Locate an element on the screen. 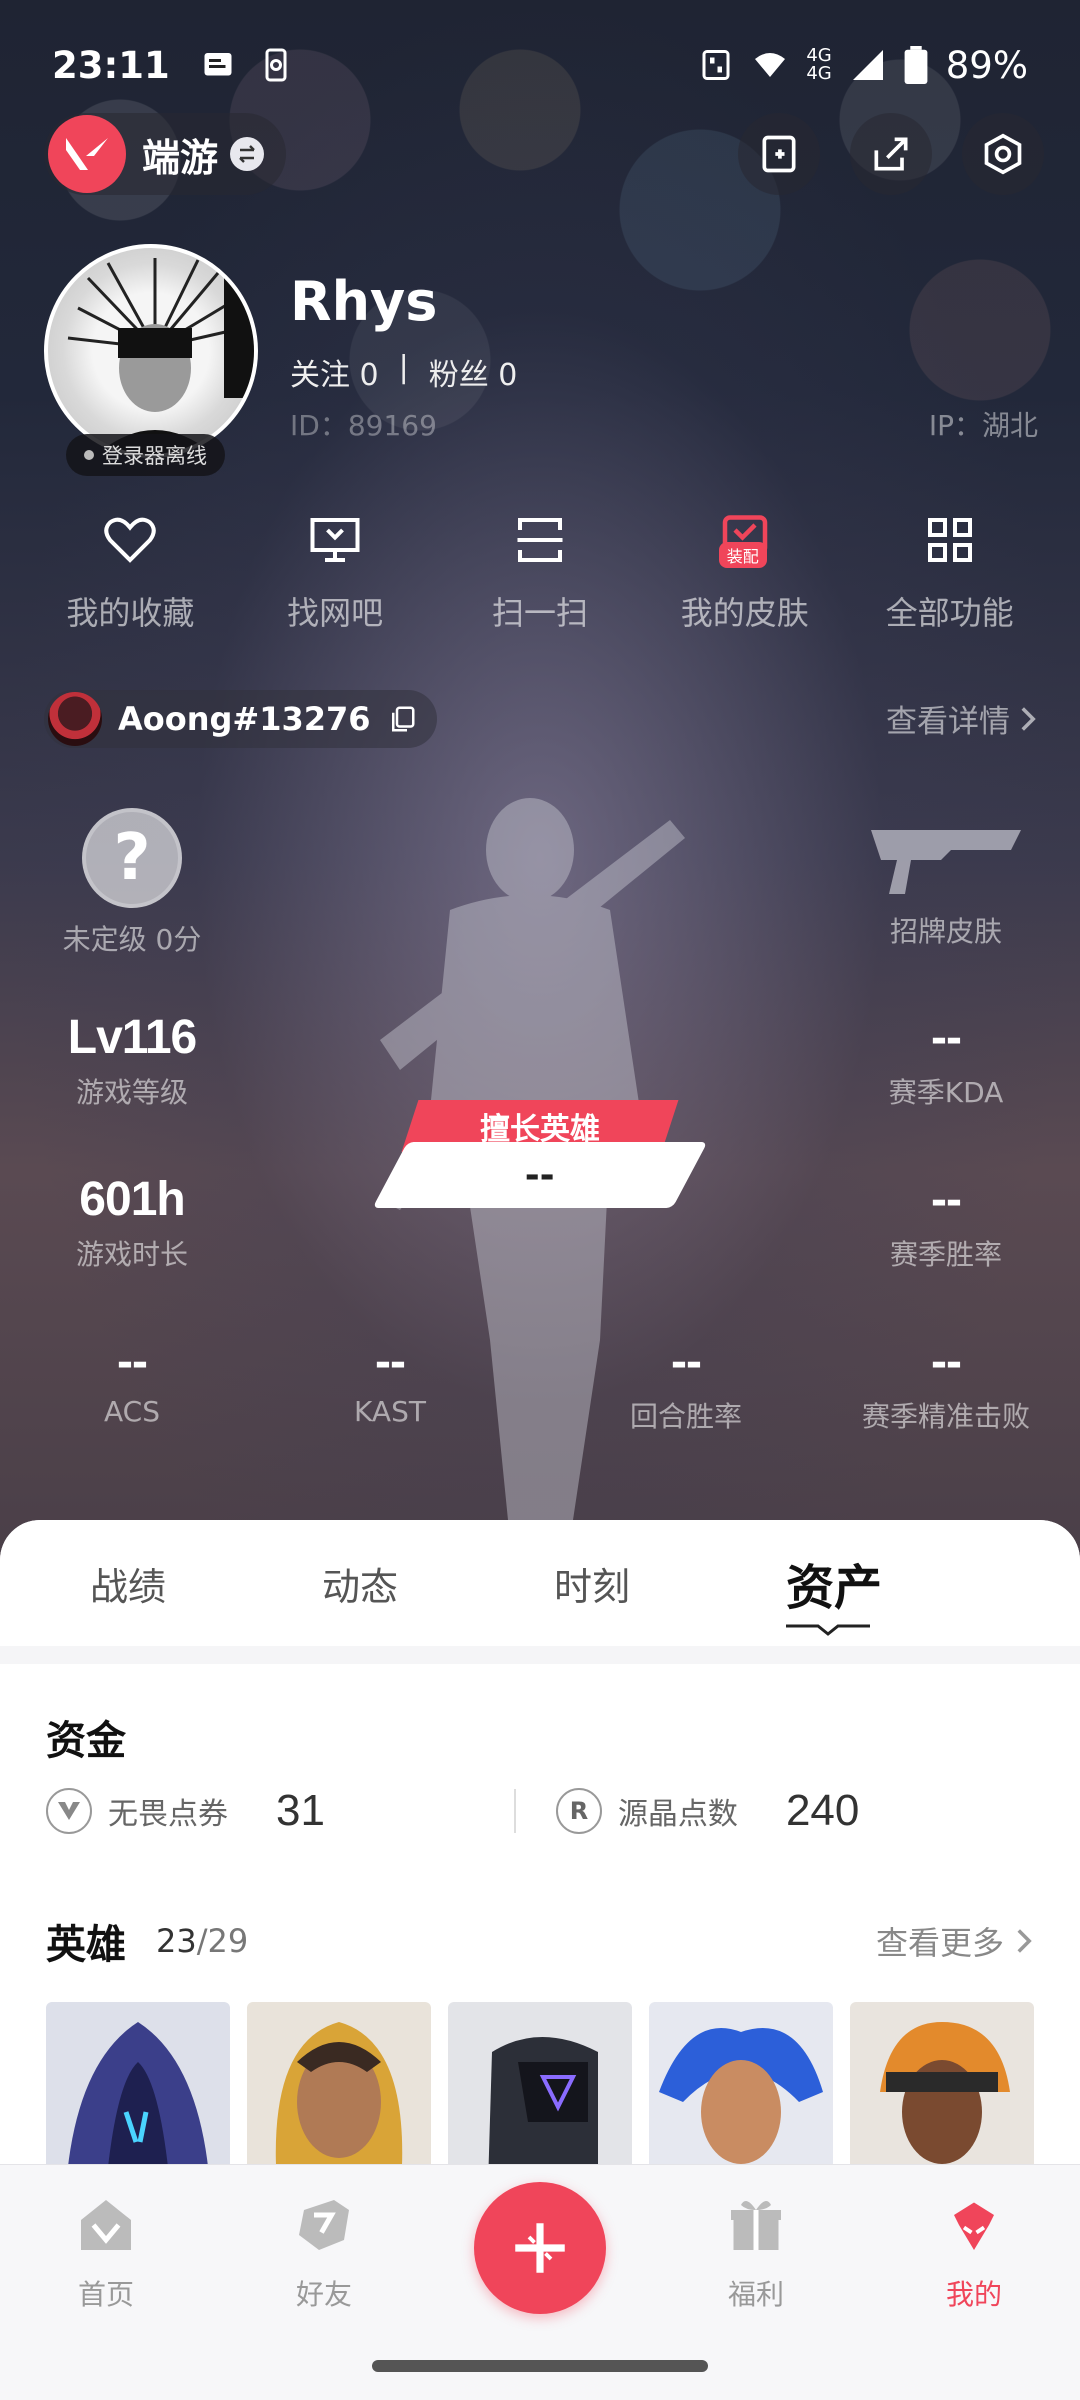 The image size is (1080, 2400). tab-activity: 动态 is located at coordinates (388, 1583).